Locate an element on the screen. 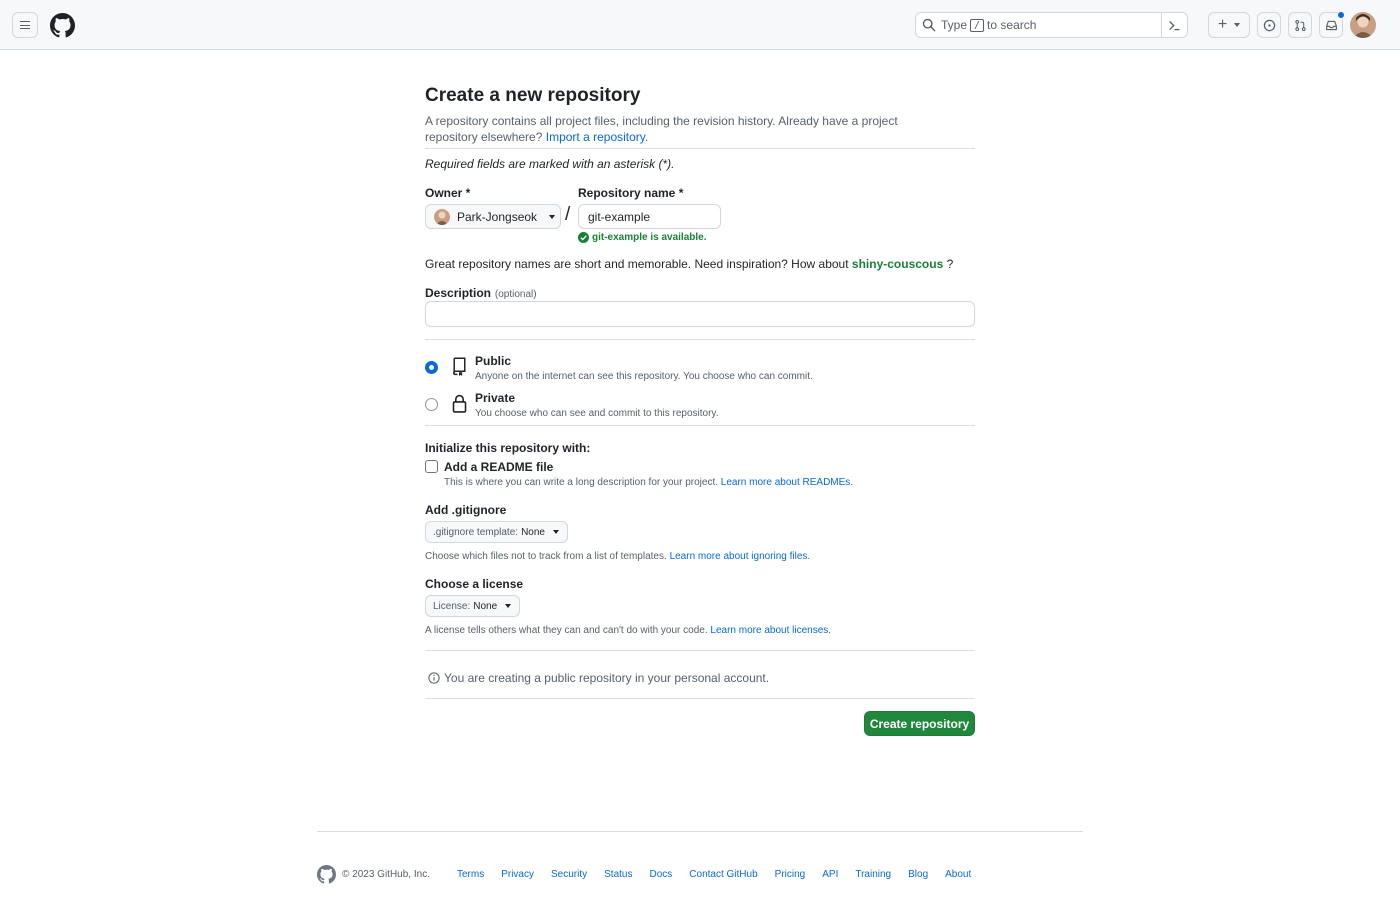  private-radio is located at coordinates (431, 404).